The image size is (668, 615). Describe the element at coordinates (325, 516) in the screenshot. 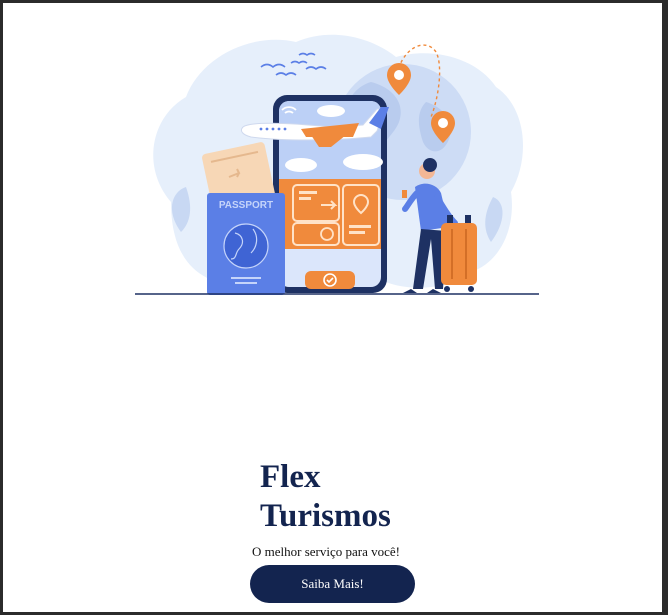

I see `title-line-2: Turismos` at that location.